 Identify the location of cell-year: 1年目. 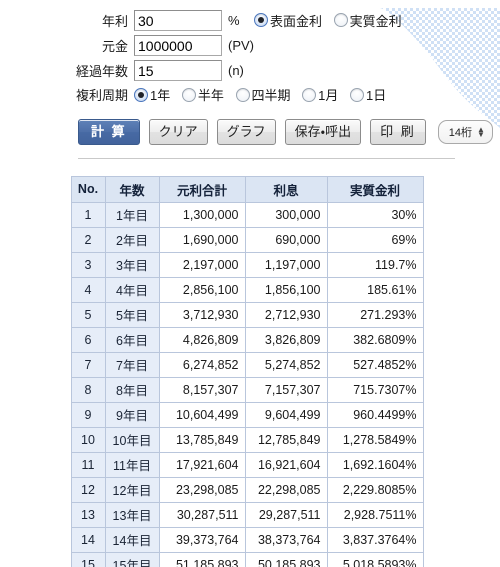
(132, 214).